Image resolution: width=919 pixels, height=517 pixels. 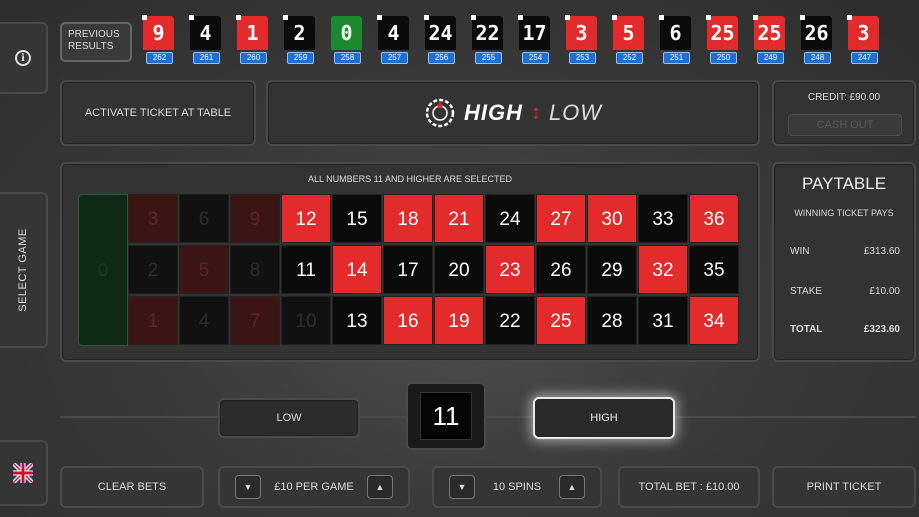 I want to click on board-cell: 26, so click(x=561, y=269).